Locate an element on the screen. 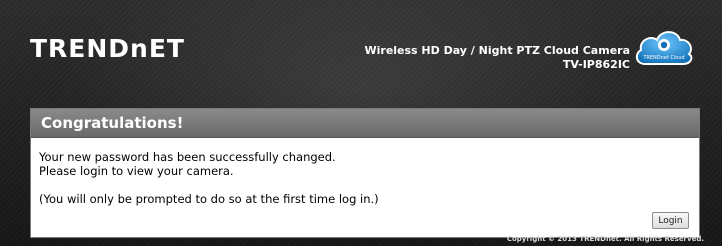 Image resolution: width=722 pixels, height=246 pixels. product-name: Wireless HD Day / Night PTZ Cloud Camera is located at coordinates (497, 50).